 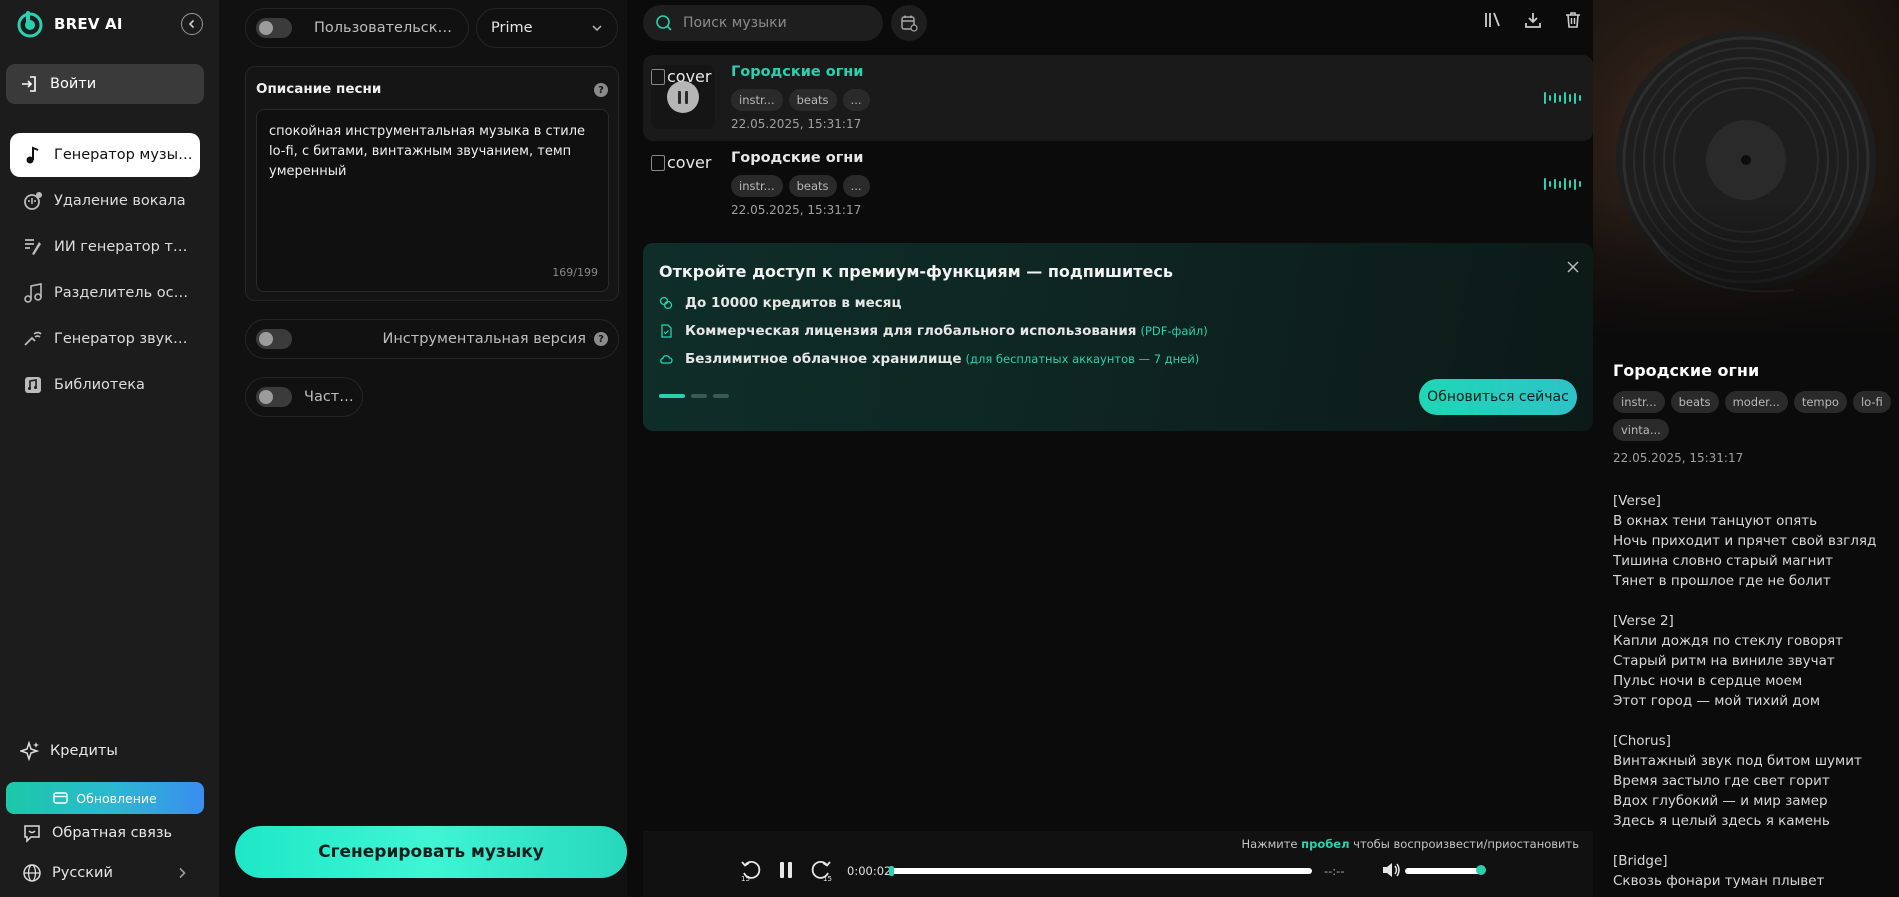 What do you see at coordinates (1174, 331) in the screenshot?
I see `promo-feature-note: (PDF-файл)` at bounding box center [1174, 331].